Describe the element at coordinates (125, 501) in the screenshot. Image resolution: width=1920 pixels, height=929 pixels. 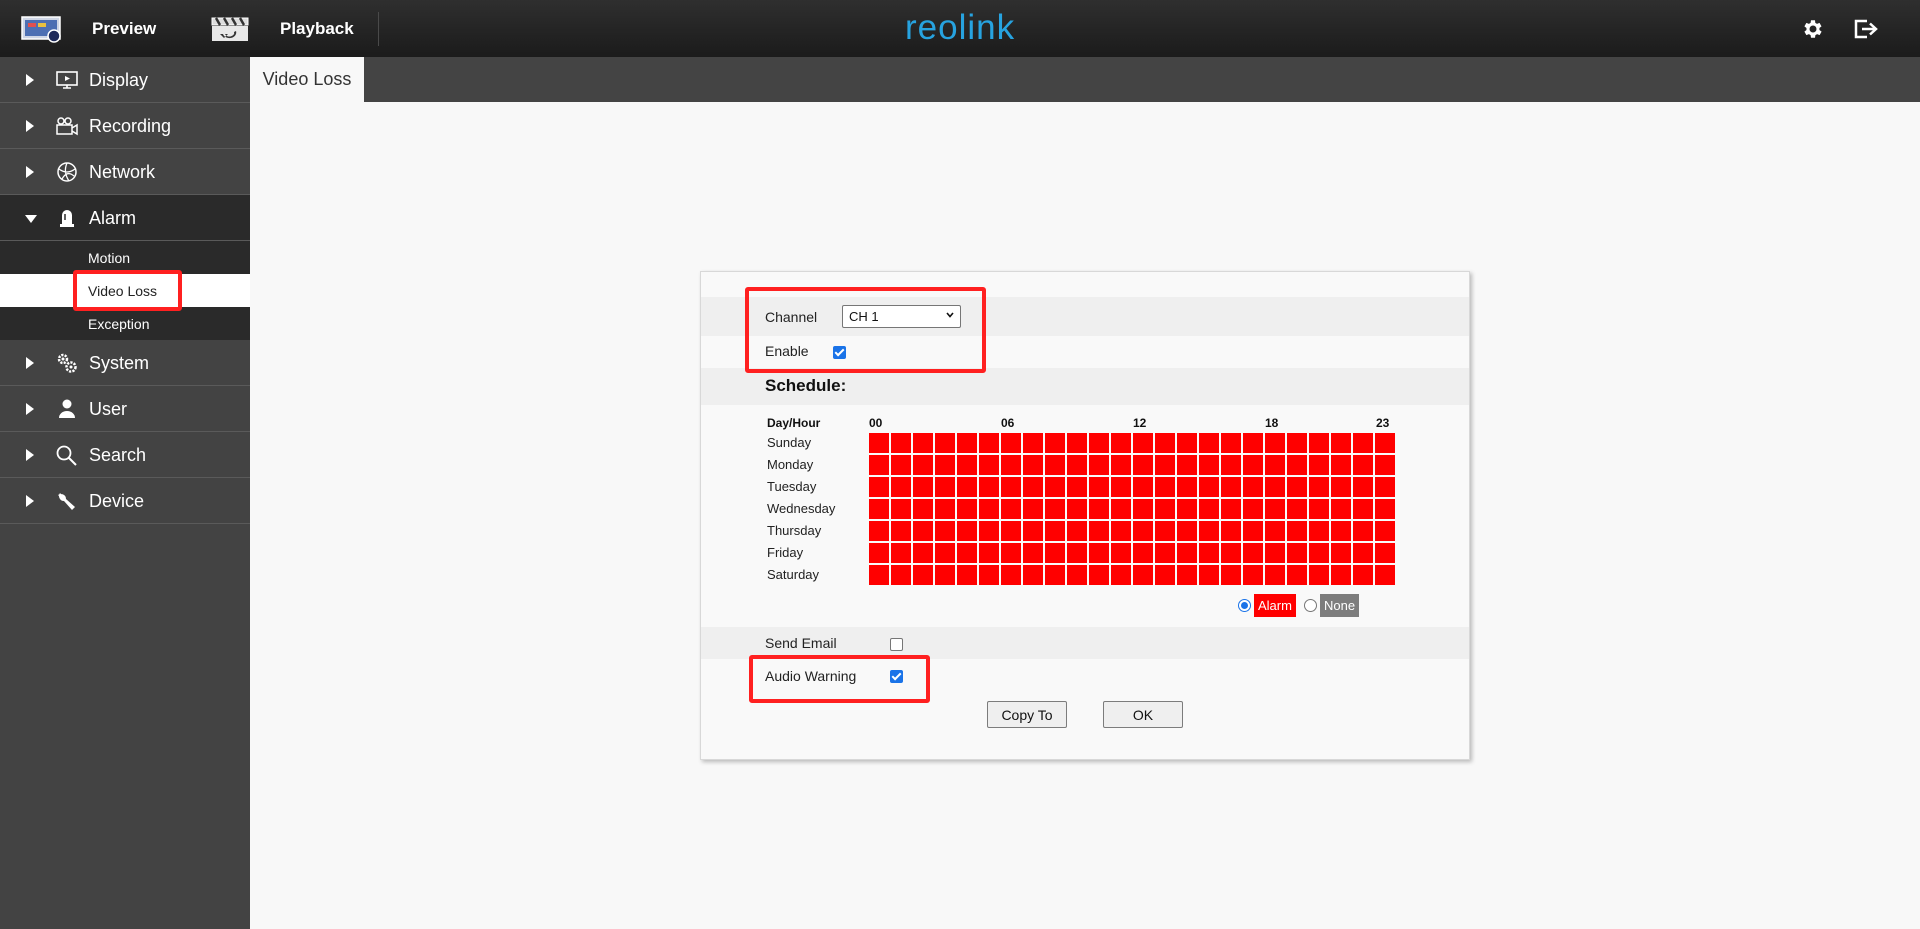
I see `sidebar-item-device: Device` at that location.